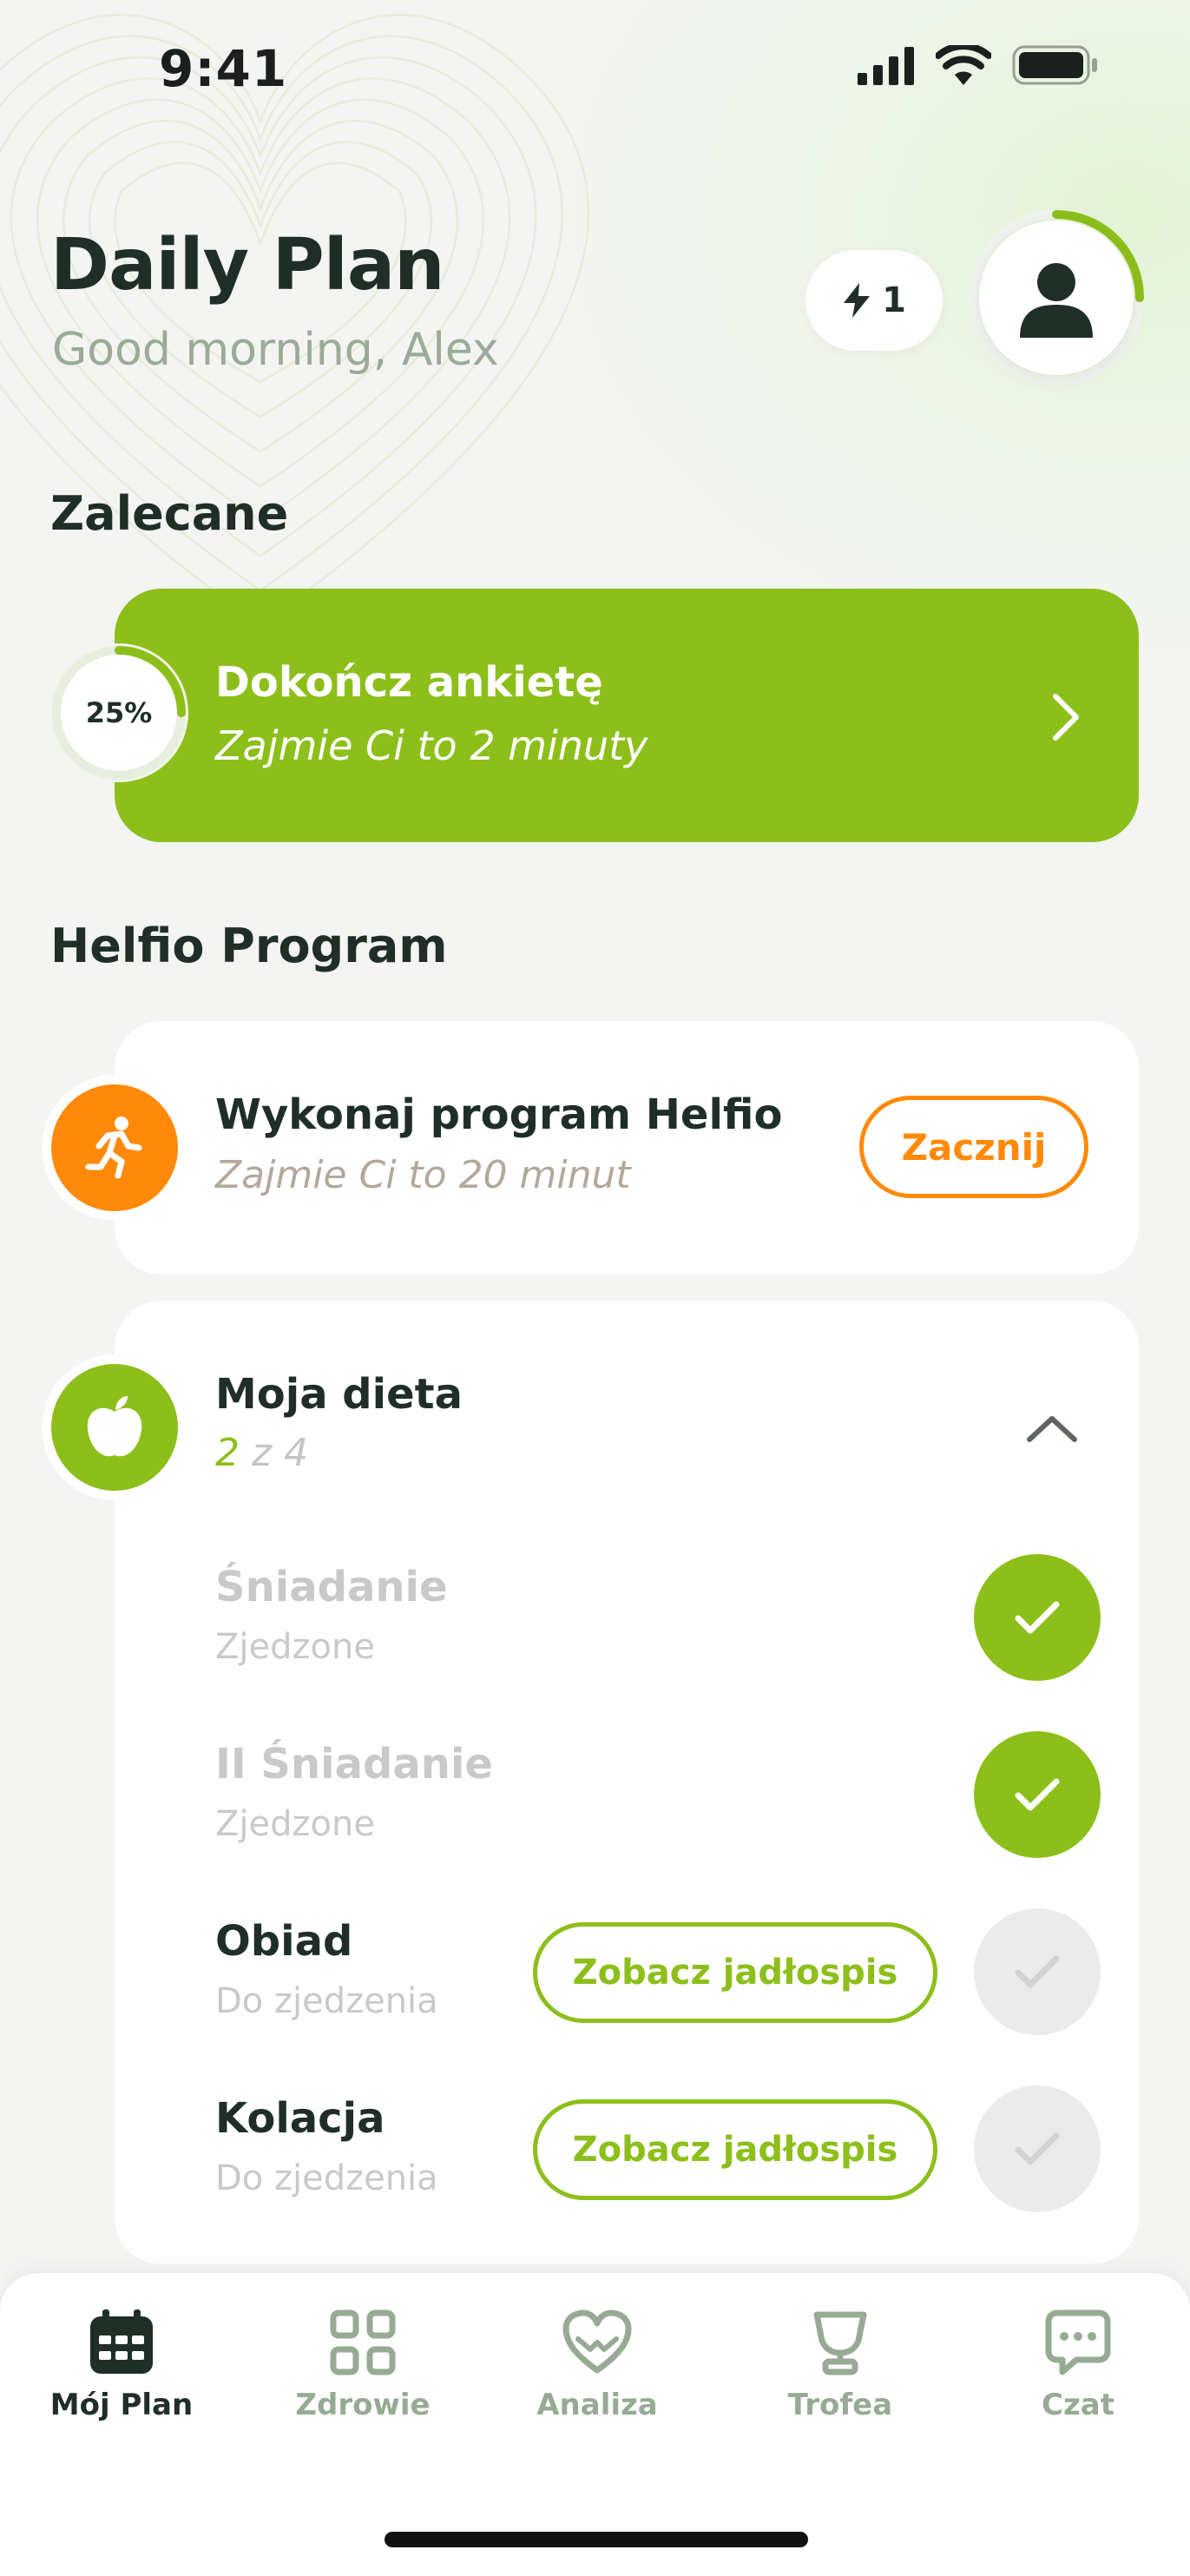 Image resolution: width=1190 pixels, height=2576 pixels. Describe the element at coordinates (857, 300) in the screenshot. I see `lightning-icon` at that location.